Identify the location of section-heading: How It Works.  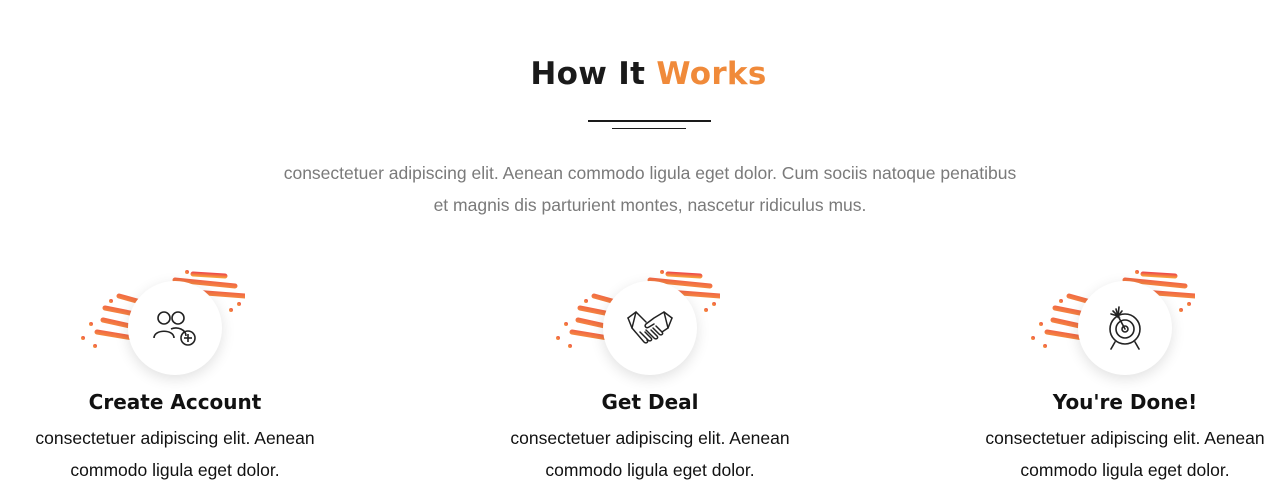
(643, 74).